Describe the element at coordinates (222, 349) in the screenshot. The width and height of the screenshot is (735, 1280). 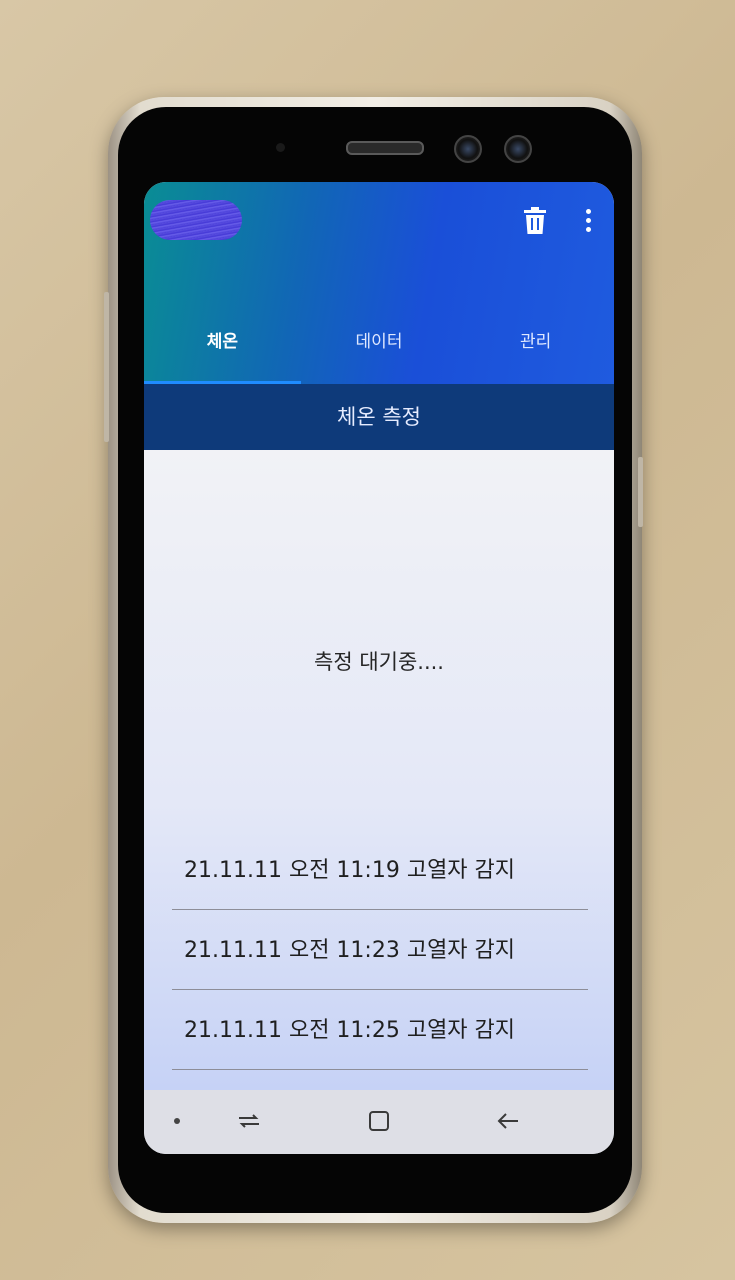
I see `tab-temperature: 체온` at that location.